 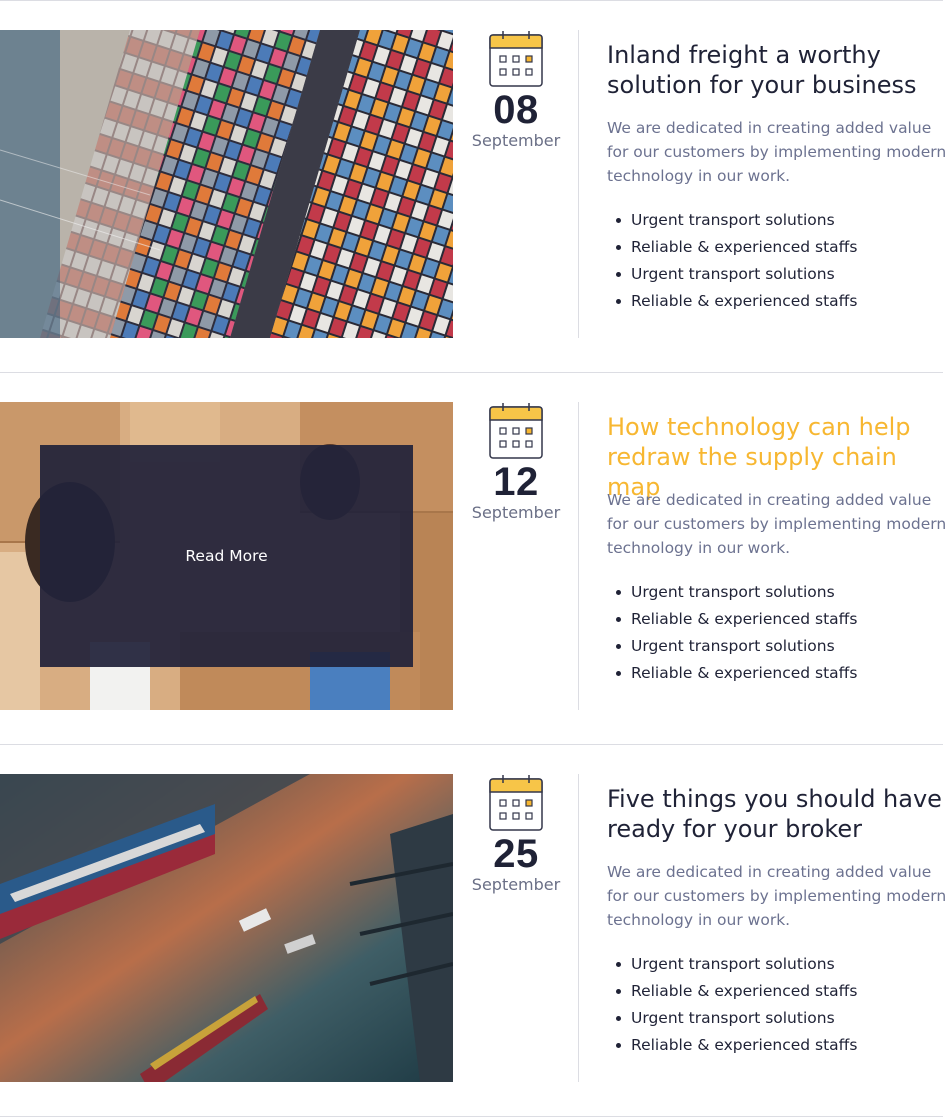 I want to click on post-day: 08, so click(x=516, y=110).